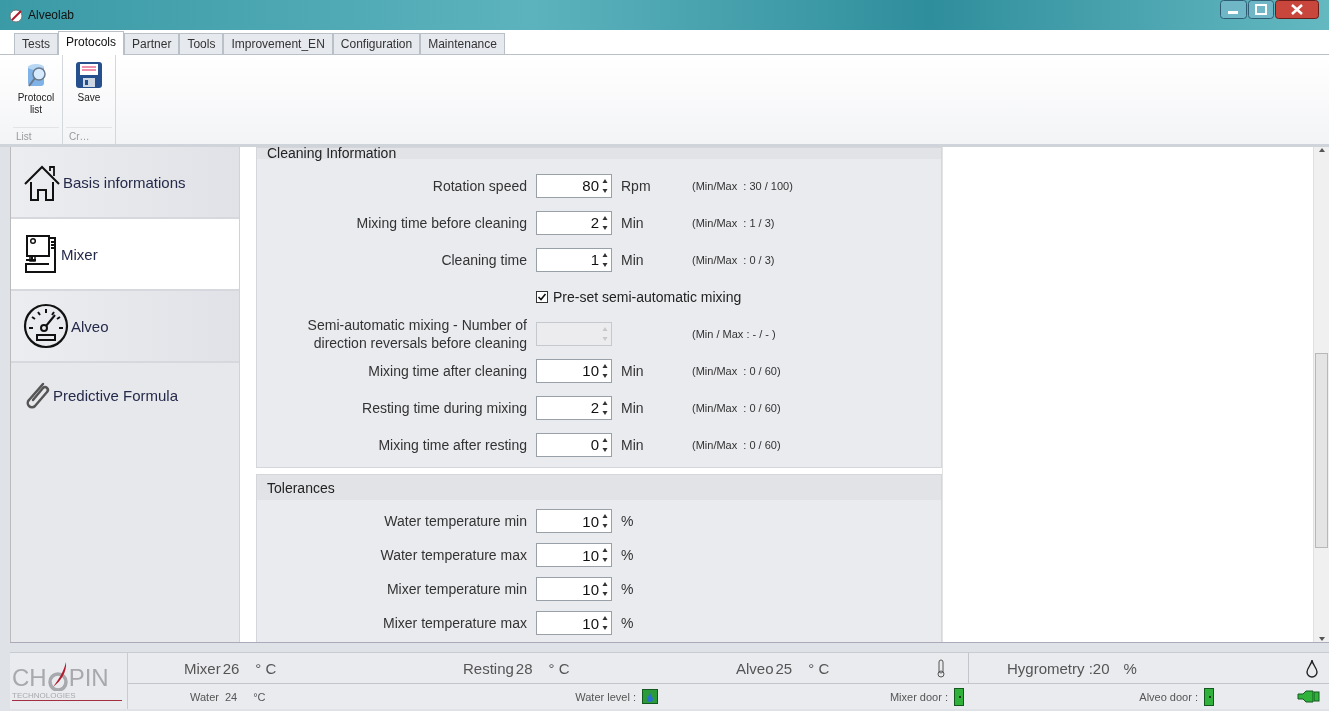  I want to click on sidebar-item: Predictive Formula, so click(125, 395).